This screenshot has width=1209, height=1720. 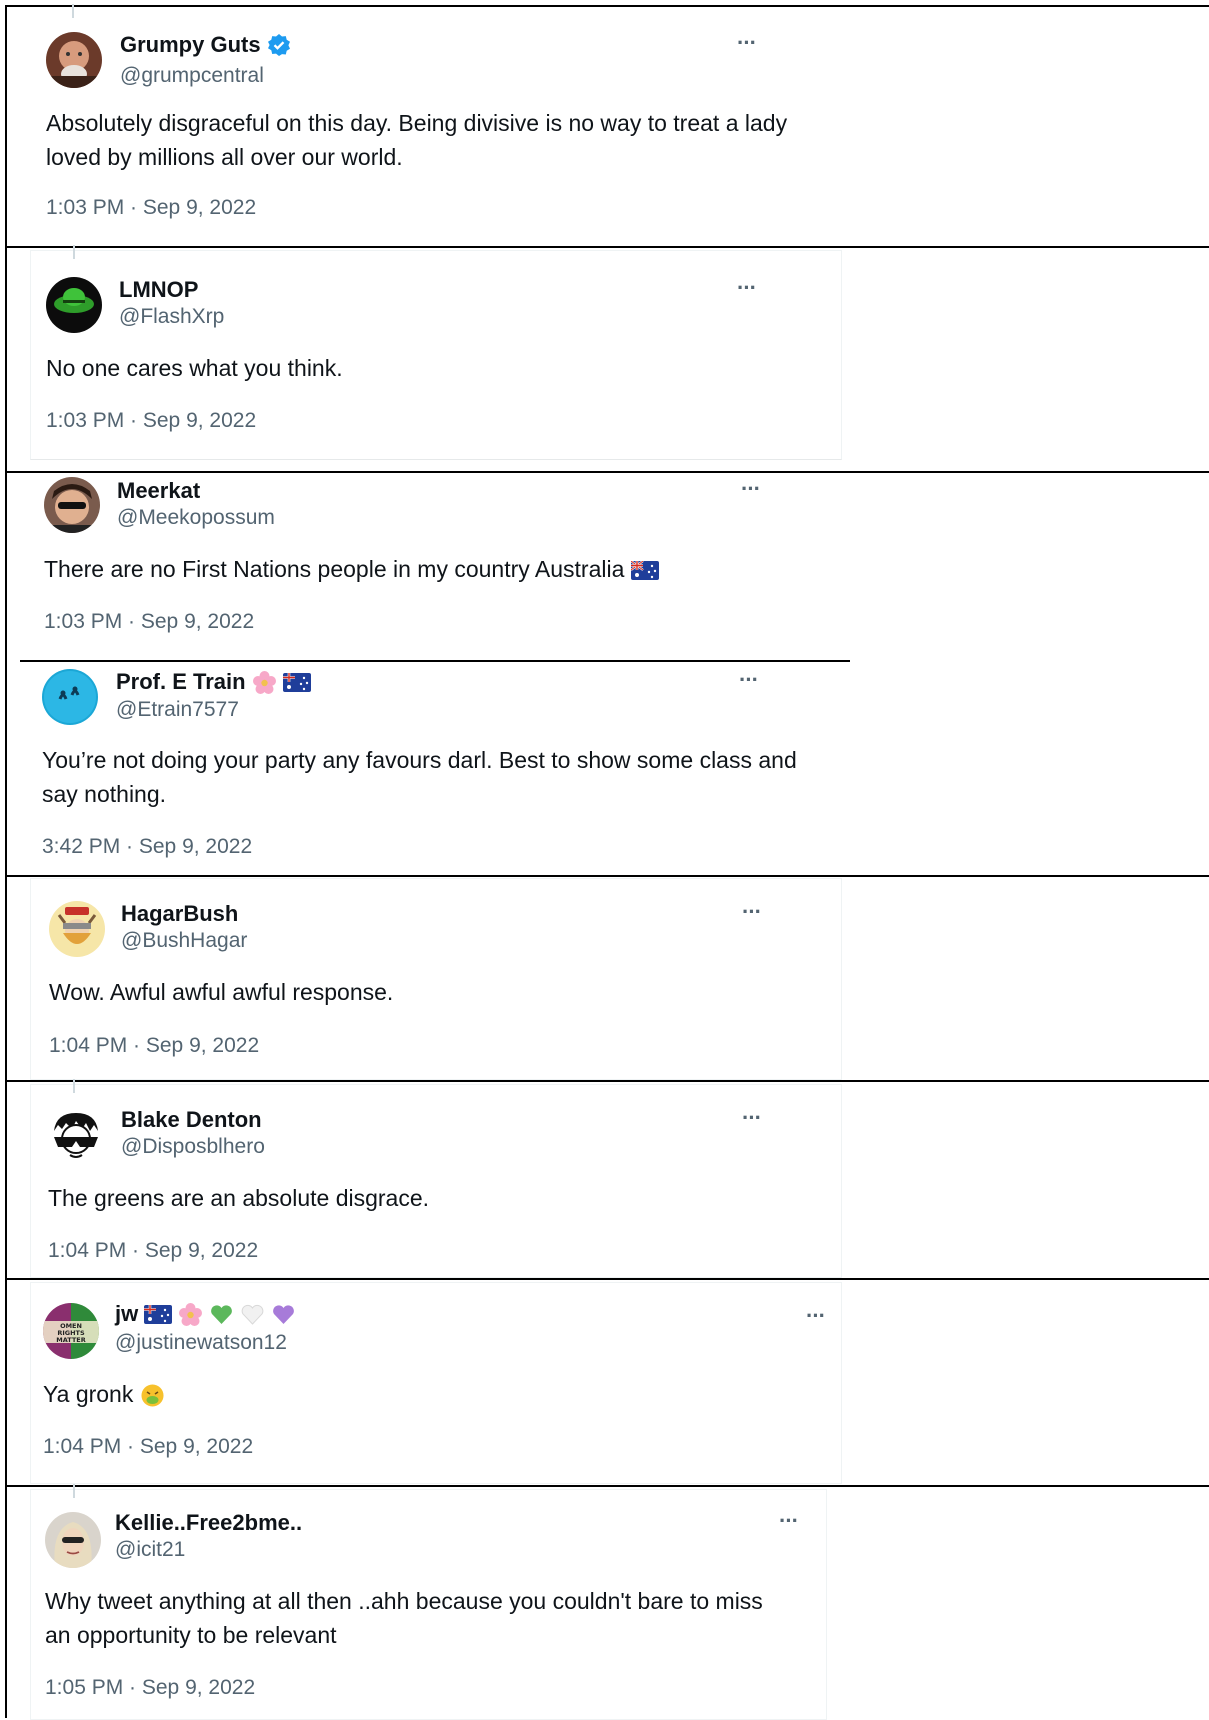 I want to click on cartoon-sunglasses-profile-icon, so click(x=76, y=1135).